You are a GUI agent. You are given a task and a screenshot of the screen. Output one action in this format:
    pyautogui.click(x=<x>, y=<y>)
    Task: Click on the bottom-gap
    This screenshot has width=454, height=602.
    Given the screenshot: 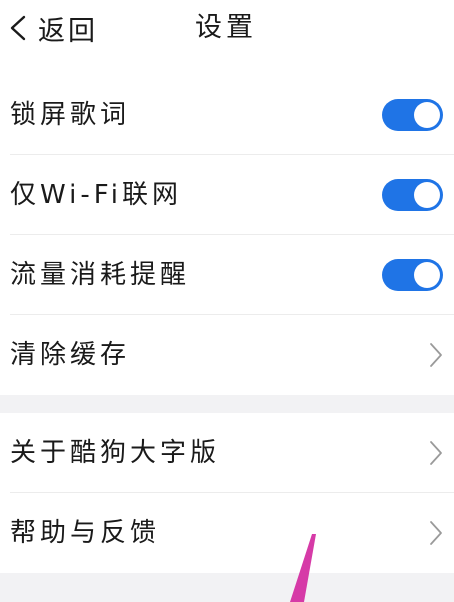 What is the action you would take?
    pyautogui.click(x=227, y=587)
    